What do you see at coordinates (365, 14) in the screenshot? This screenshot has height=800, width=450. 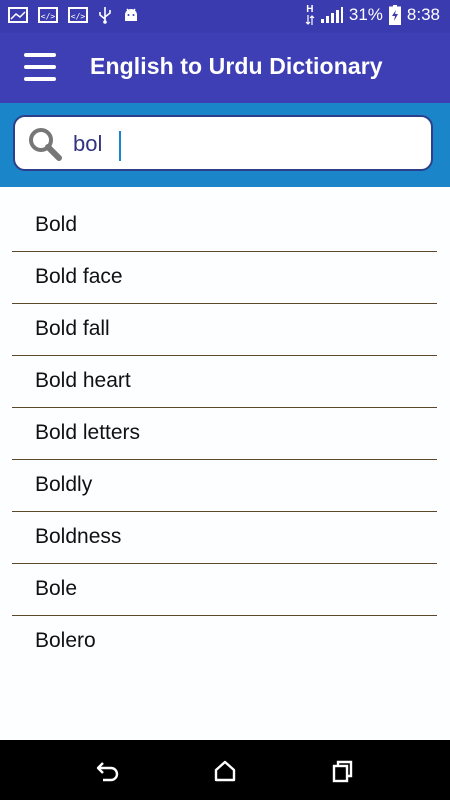 I see `battery-percent: 31%` at bounding box center [365, 14].